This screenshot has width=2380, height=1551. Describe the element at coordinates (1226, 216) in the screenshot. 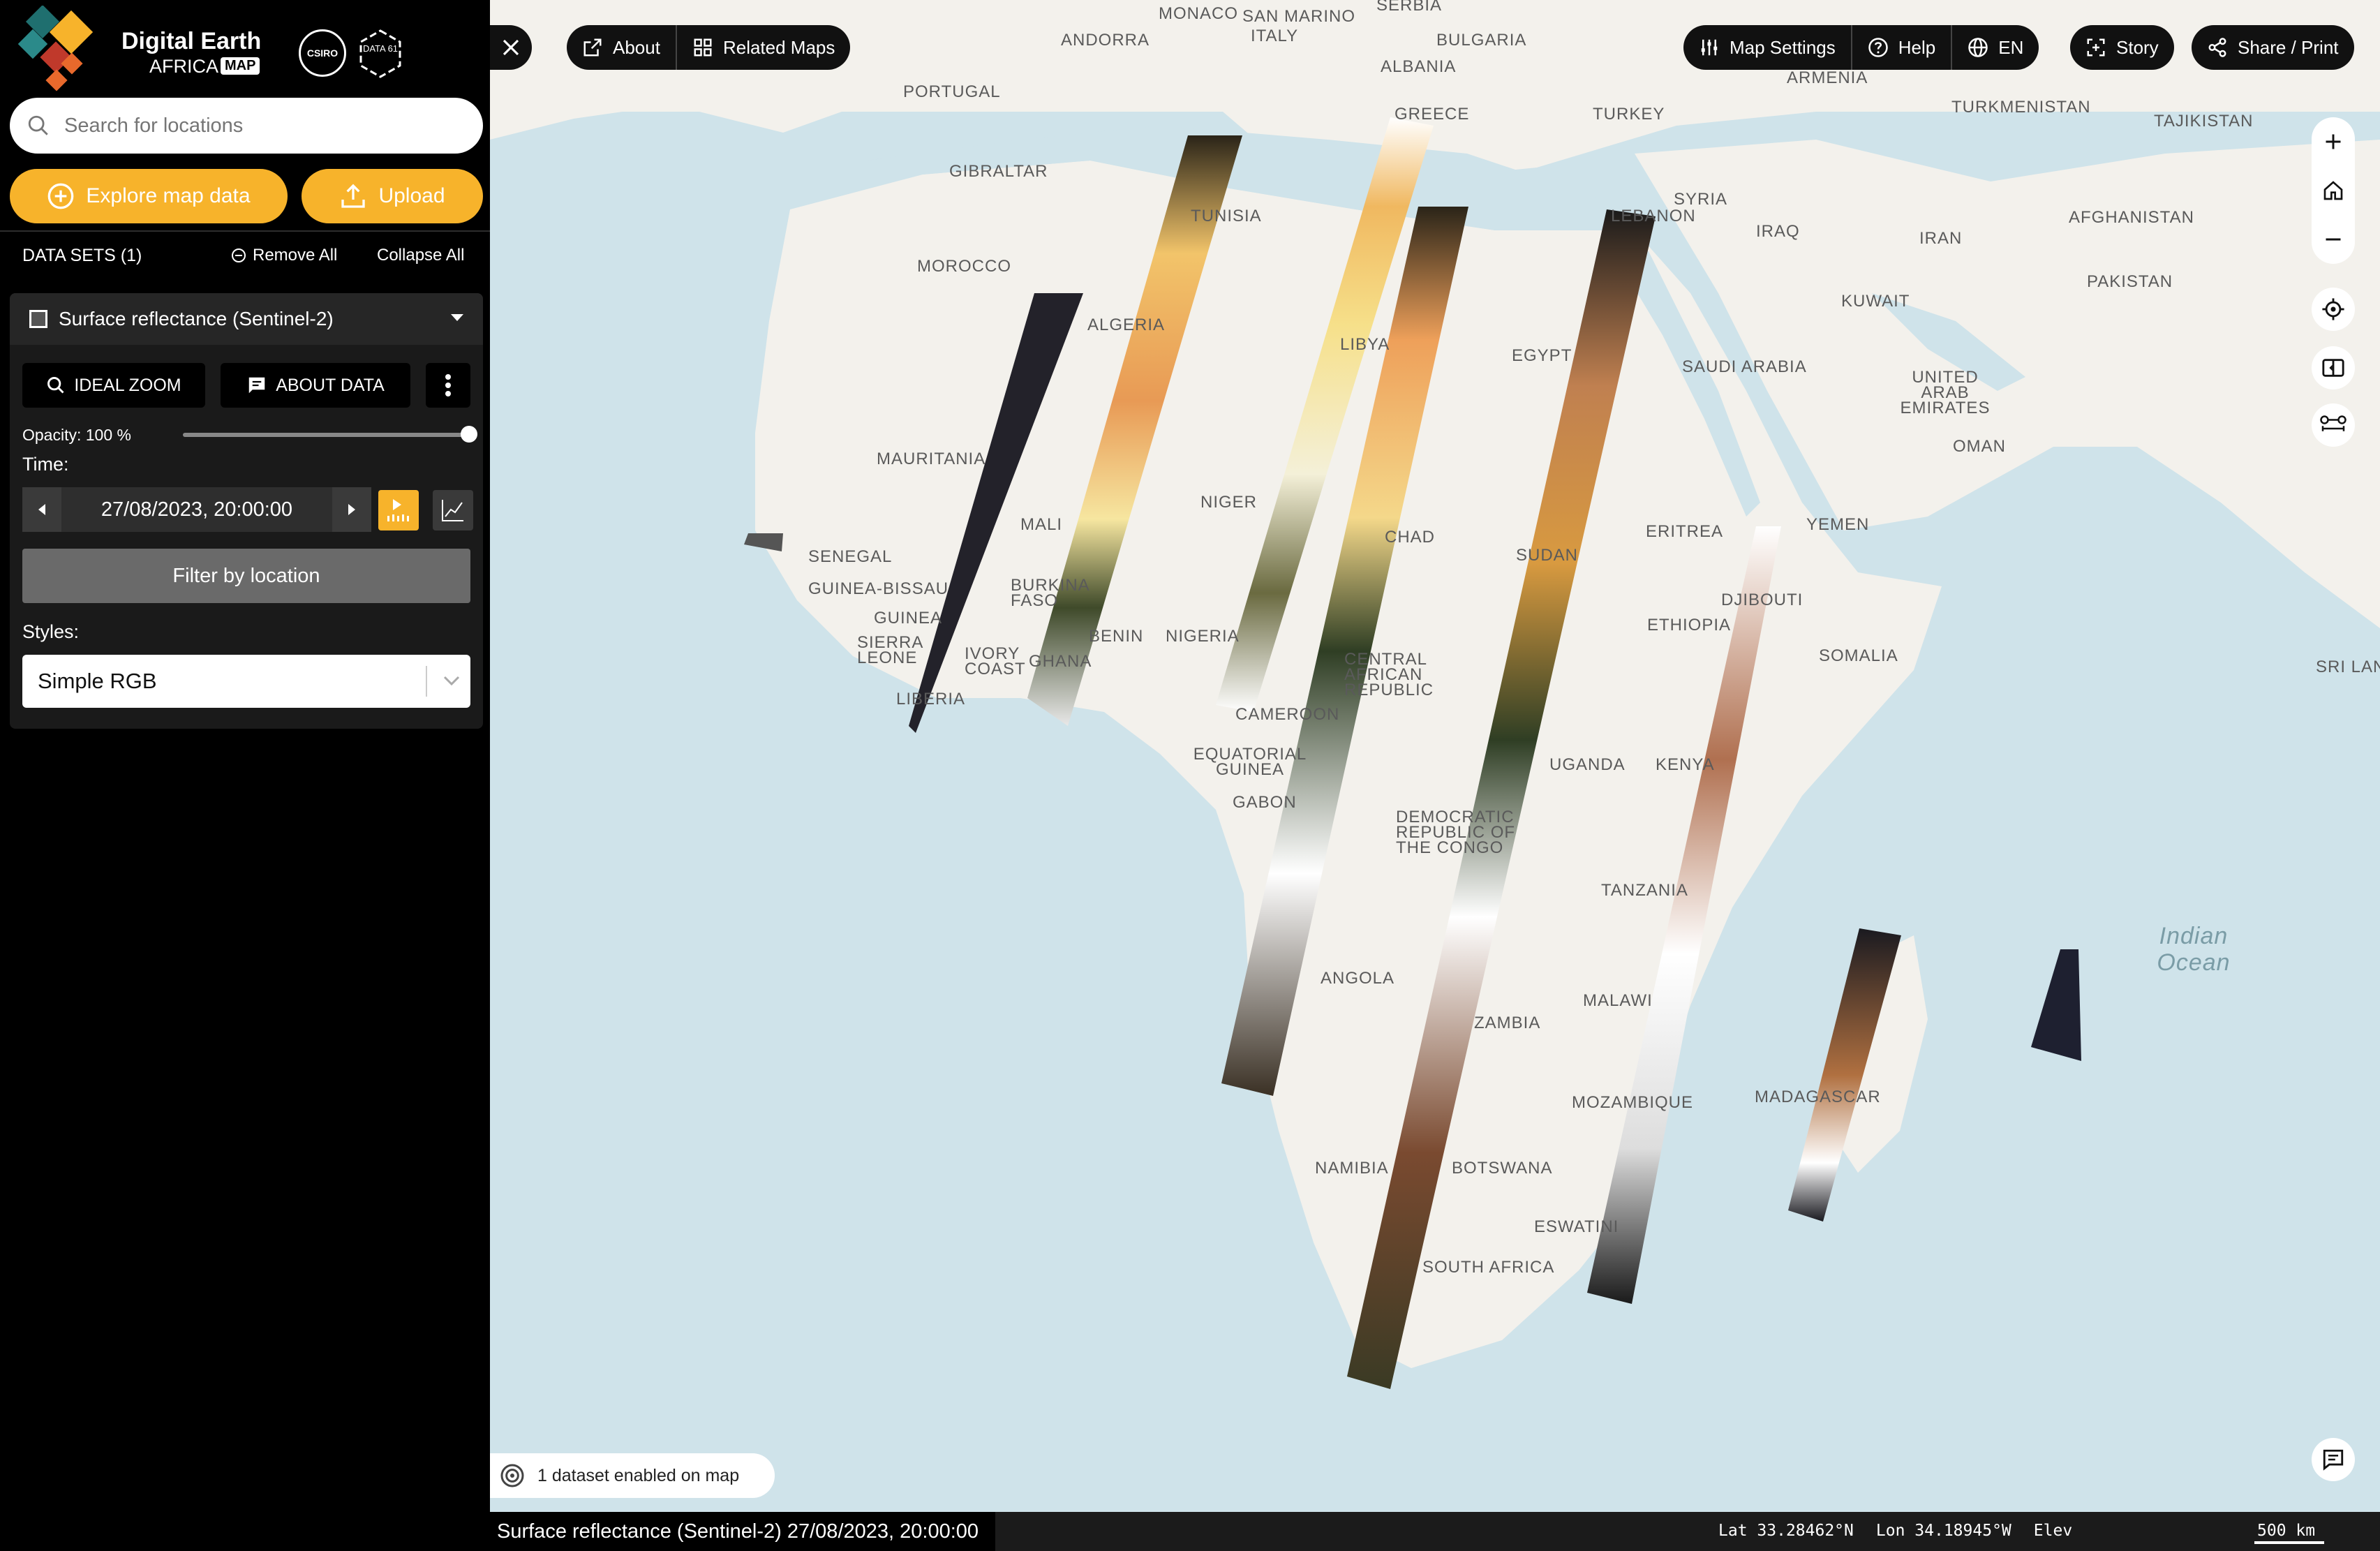

I see `map-label: TUNISIA` at that location.